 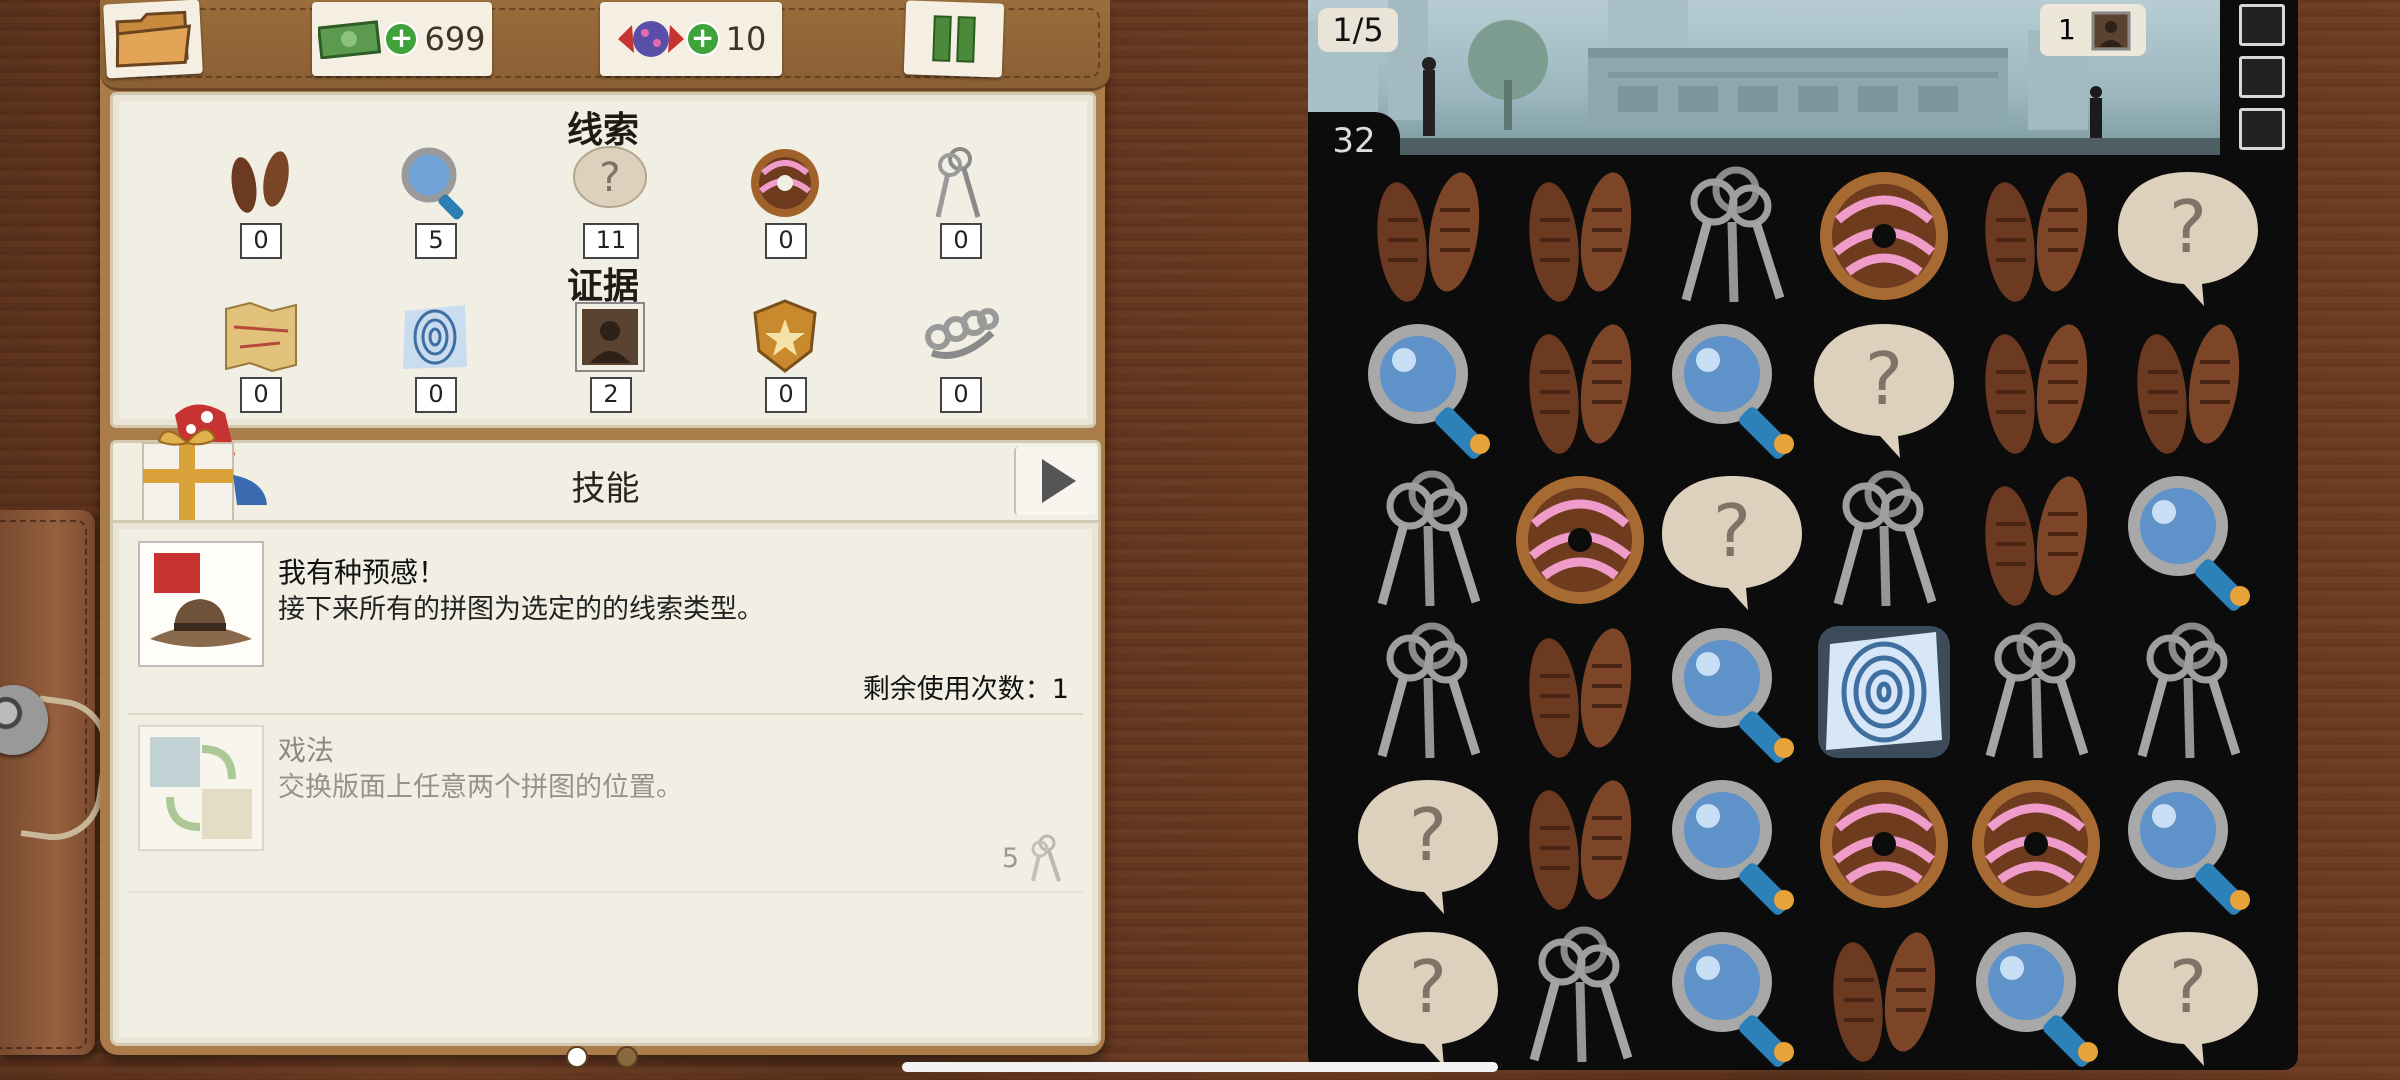 I want to click on brass-knuckles-icon, so click(x=962, y=333).